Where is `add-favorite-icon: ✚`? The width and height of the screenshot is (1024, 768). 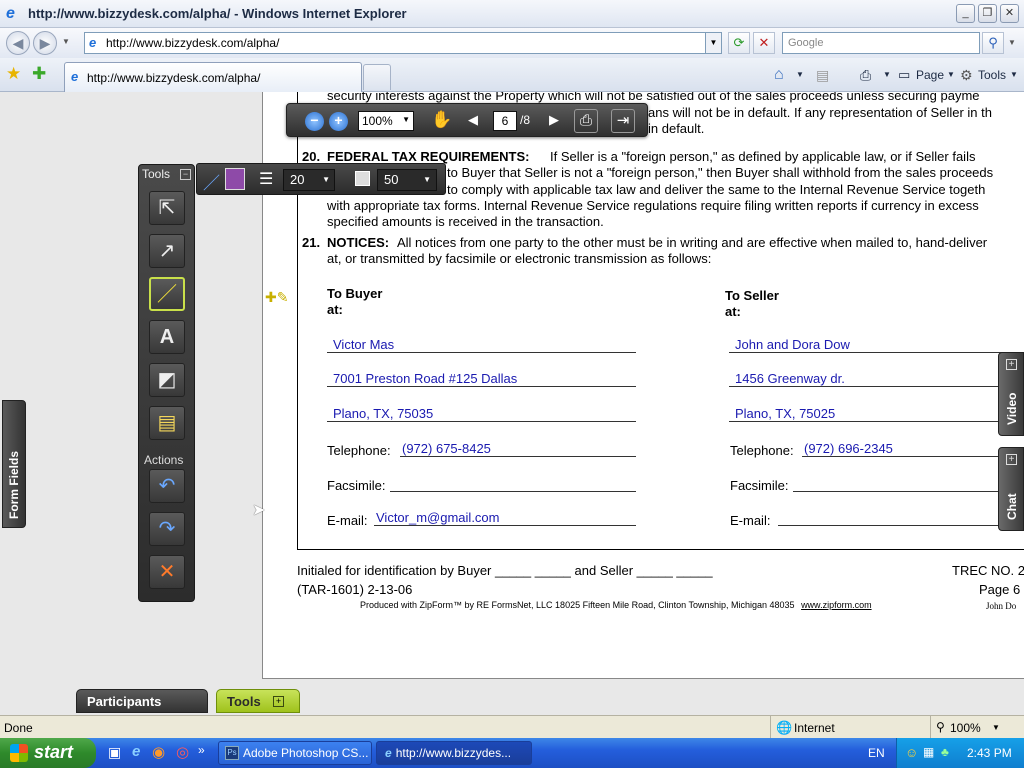 add-favorite-icon: ✚ is located at coordinates (39, 74).